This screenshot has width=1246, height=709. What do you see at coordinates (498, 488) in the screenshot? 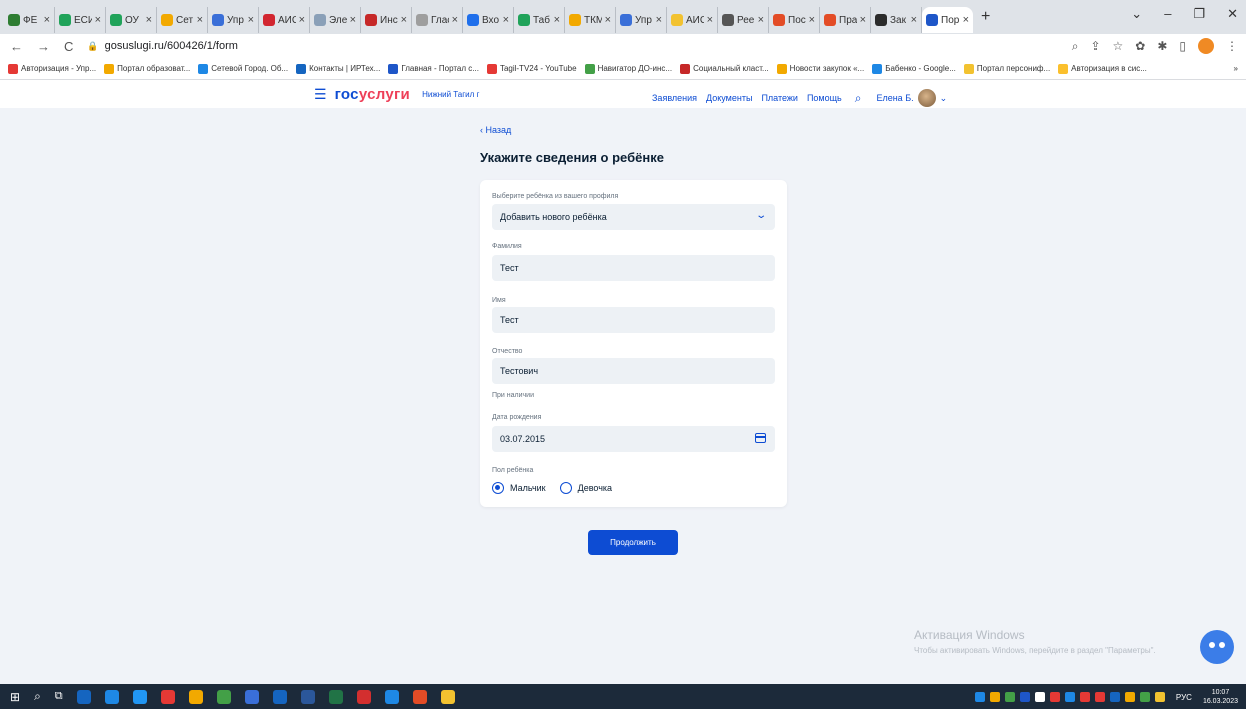
I see `radio-checked-icon` at bounding box center [498, 488].